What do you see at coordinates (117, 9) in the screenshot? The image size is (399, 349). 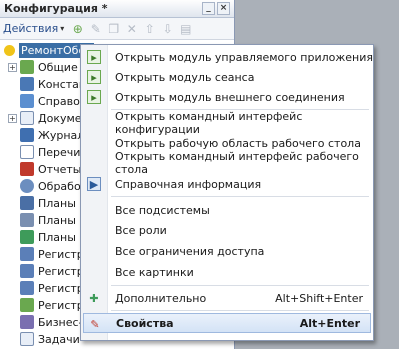 I see `panel-titlebar: Конфигурация * _ ×` at bounding box center [117, 9].